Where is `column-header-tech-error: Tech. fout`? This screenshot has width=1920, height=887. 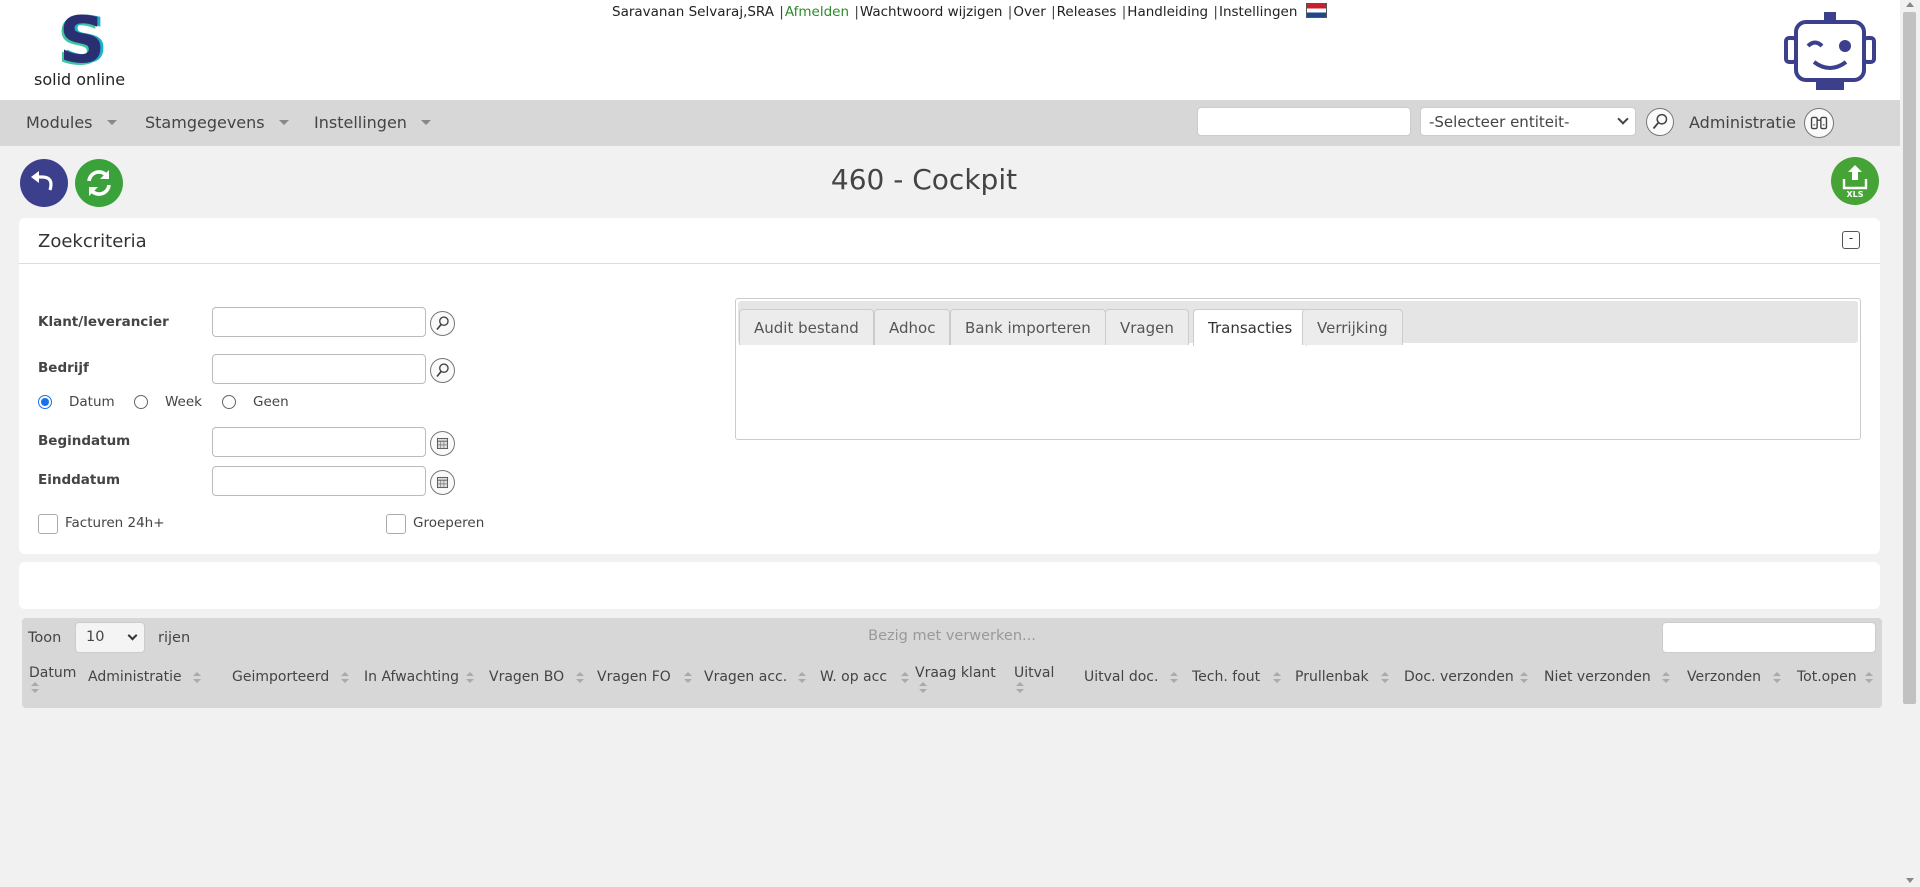
column-header-tech-error: Tech. fout is located at coordinates (1226, 677).